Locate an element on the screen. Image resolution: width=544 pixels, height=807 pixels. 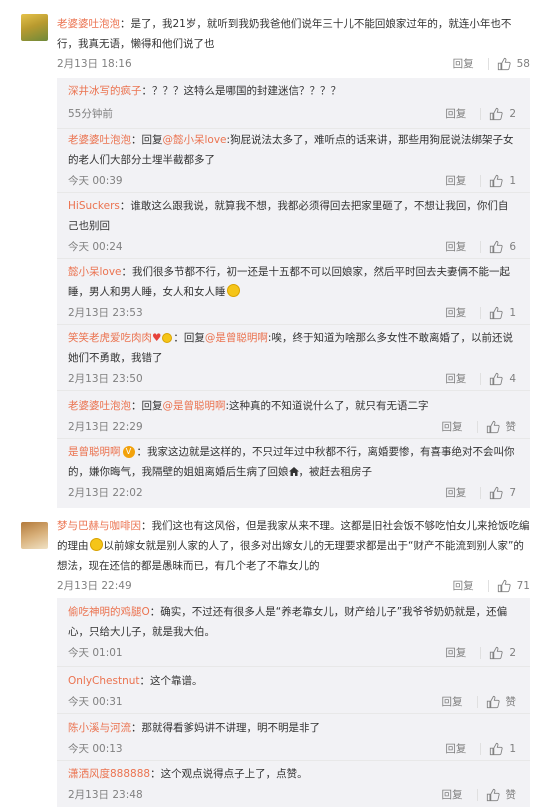
timestamp: 55分钟前 is located at coordinates (90, 114).